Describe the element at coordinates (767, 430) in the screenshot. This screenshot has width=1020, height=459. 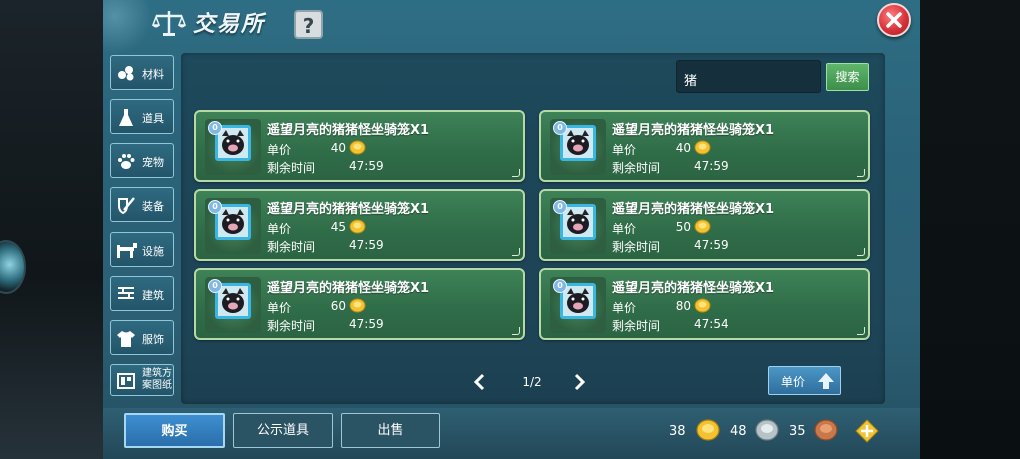
I see `silver-coin-icon` at that location.